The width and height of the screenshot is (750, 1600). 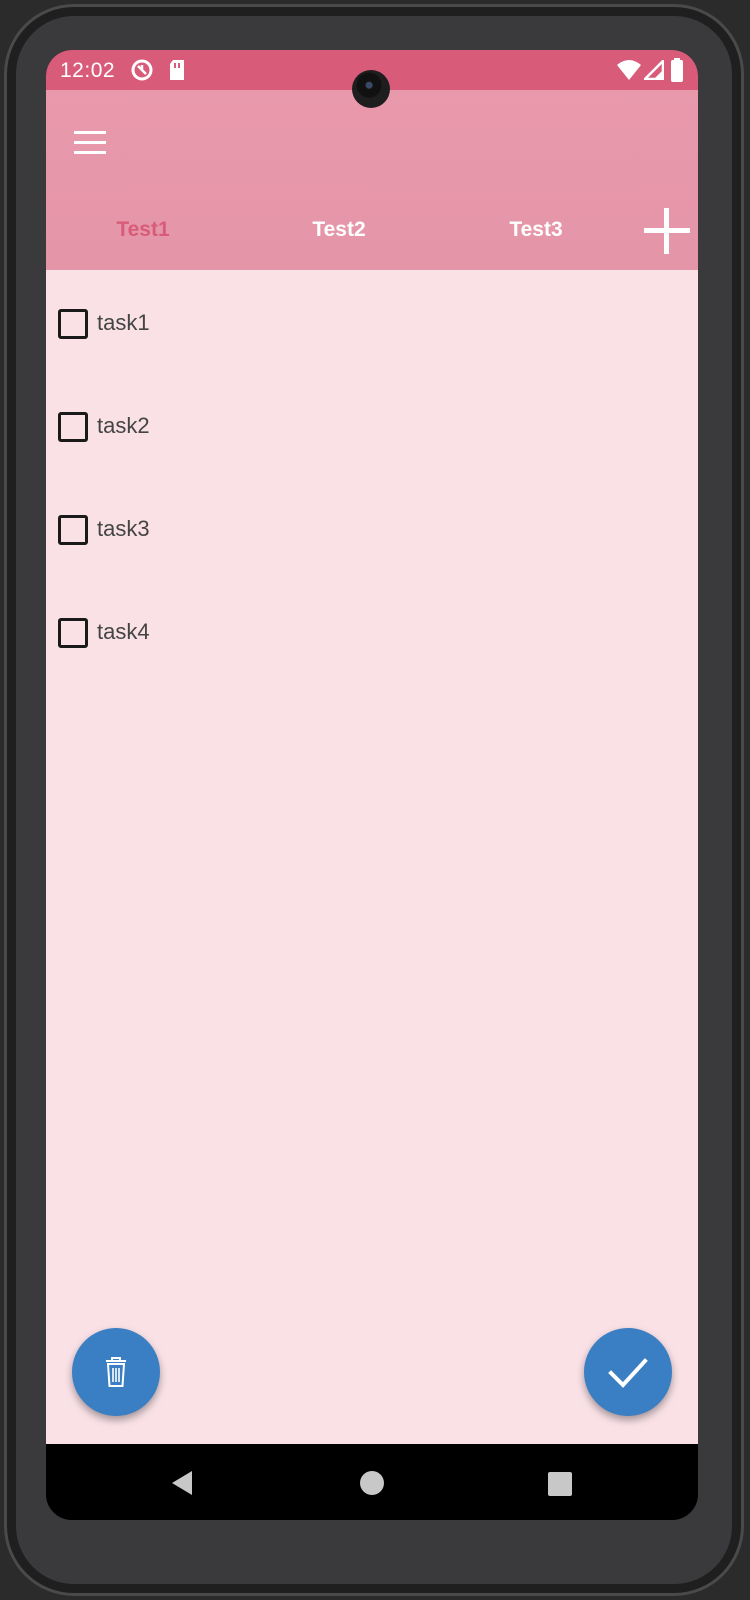 What do you see at coordinates (123, 528) in the screenshot?
I see `task-label: task3` at bounding box center [123, 528].